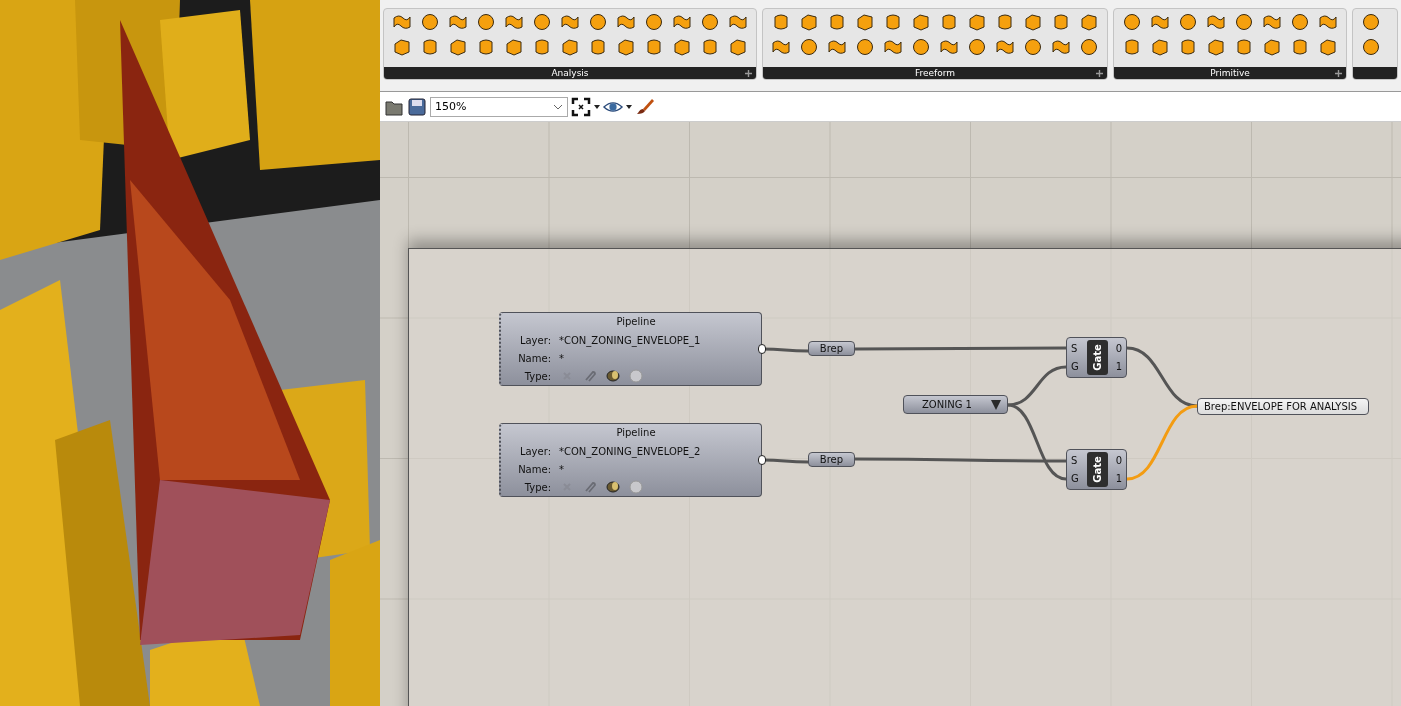  Describe the element at coordinates (630, 340) in the screenshot. I see `field-value: *CON_ZONING_ENVELOPE_1` at that location.